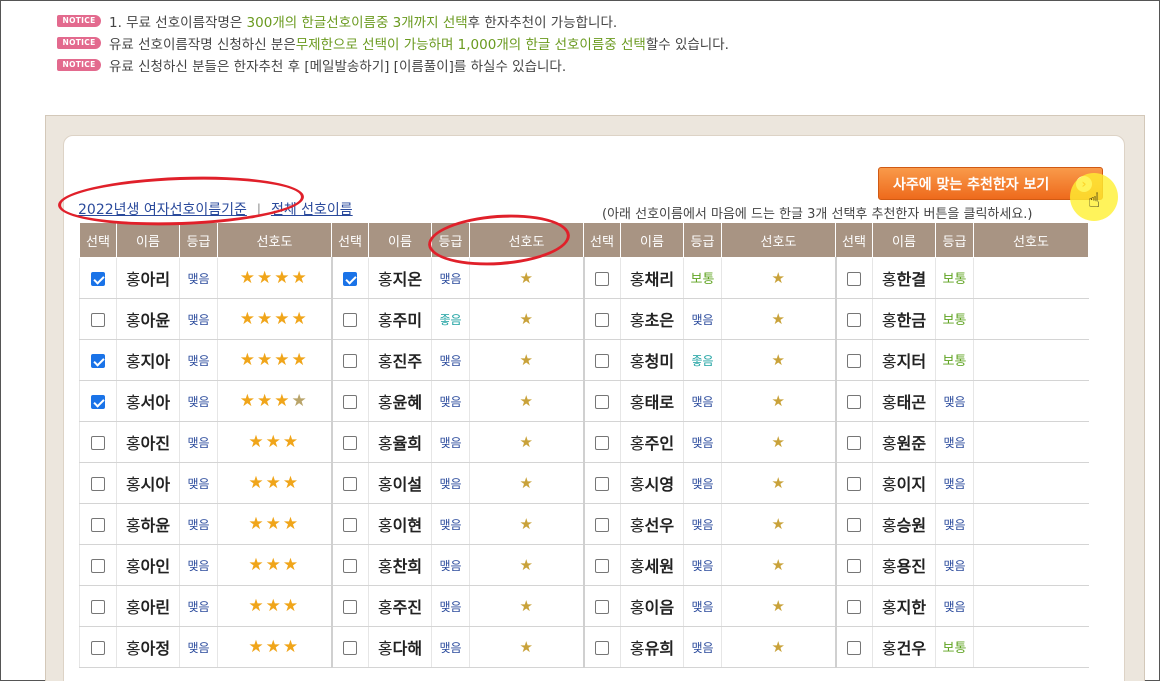 The image size is (1160, 681). What do you see at coordinates (400, 484) in the screenshot?
I see `full-name: 홍이설` at bounding box center [400, 484].